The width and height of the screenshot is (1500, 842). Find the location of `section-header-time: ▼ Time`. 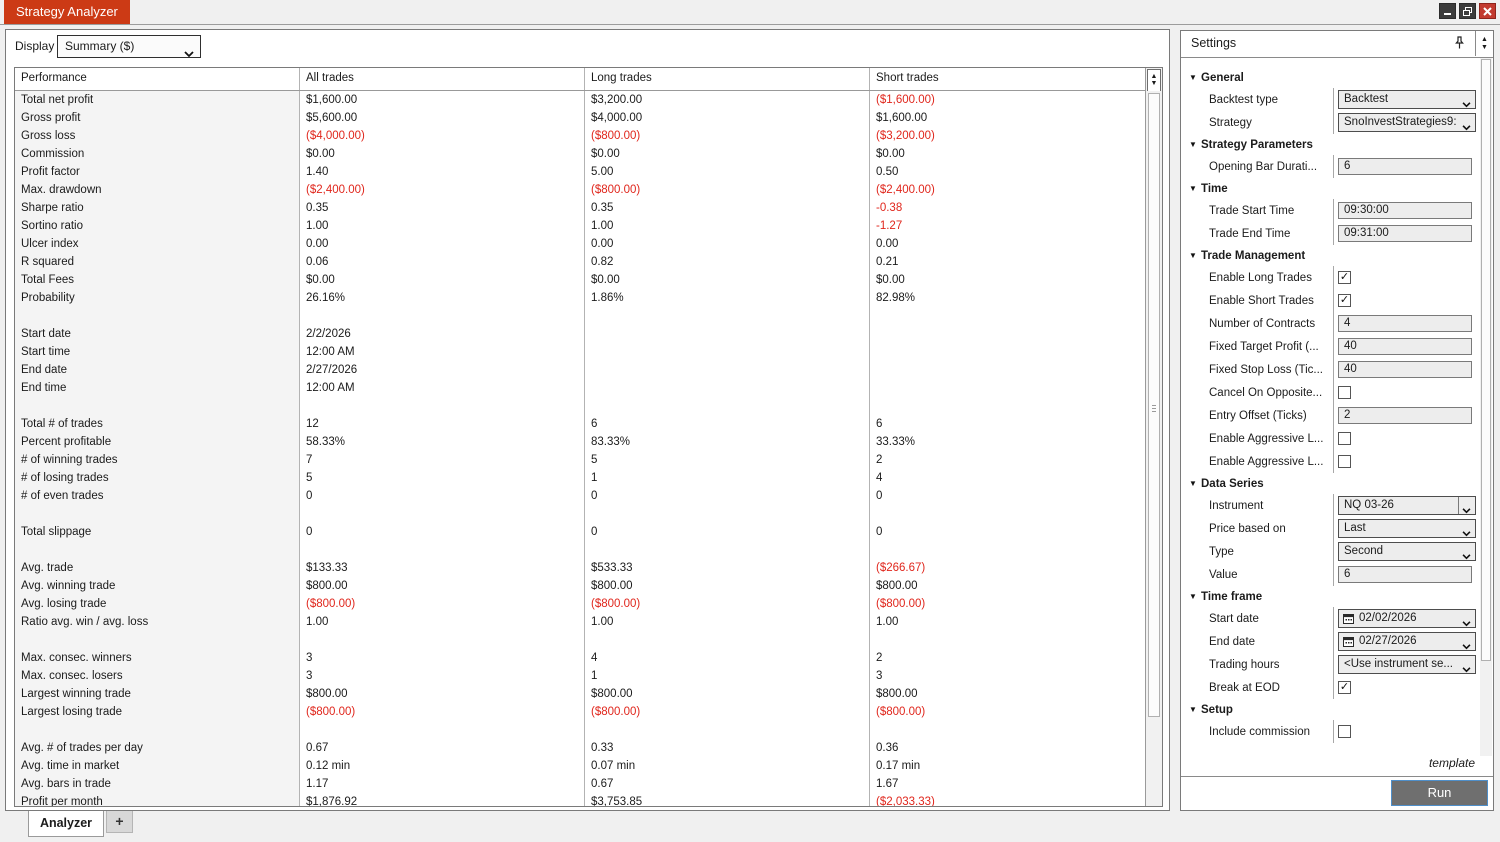

section-header-time: ▼ Time is located at coordinates (1330, 188).